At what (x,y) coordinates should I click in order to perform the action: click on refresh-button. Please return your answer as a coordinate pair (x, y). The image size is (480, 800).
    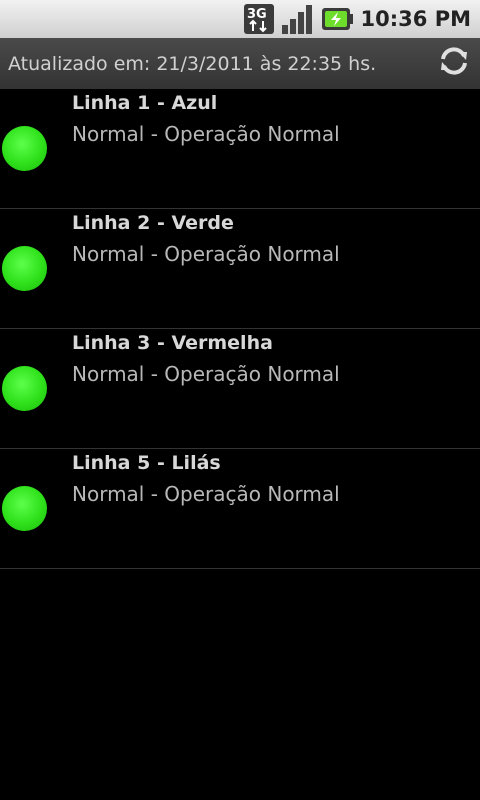
    Looking at the image, I should click on (454, 63).